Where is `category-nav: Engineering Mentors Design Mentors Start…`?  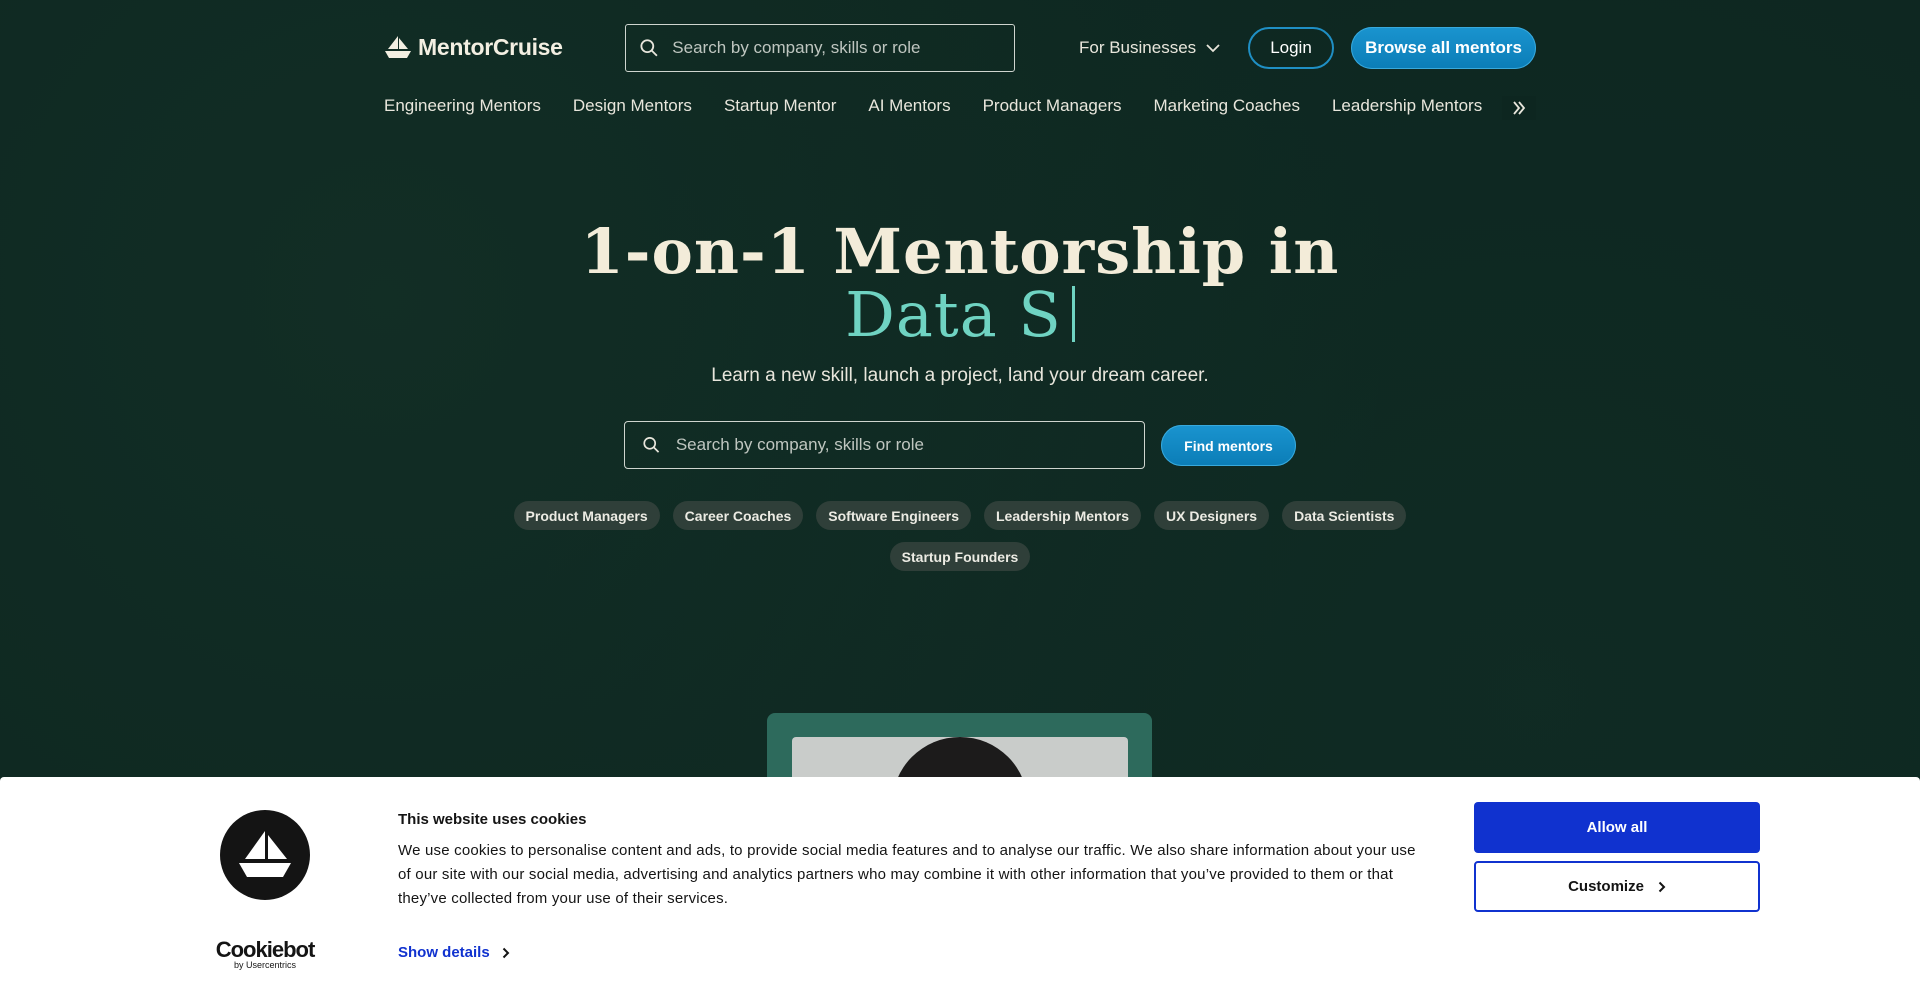 category-nav: Engineering Mentors Design Mentors Start… is located at coordinates (954, 108).